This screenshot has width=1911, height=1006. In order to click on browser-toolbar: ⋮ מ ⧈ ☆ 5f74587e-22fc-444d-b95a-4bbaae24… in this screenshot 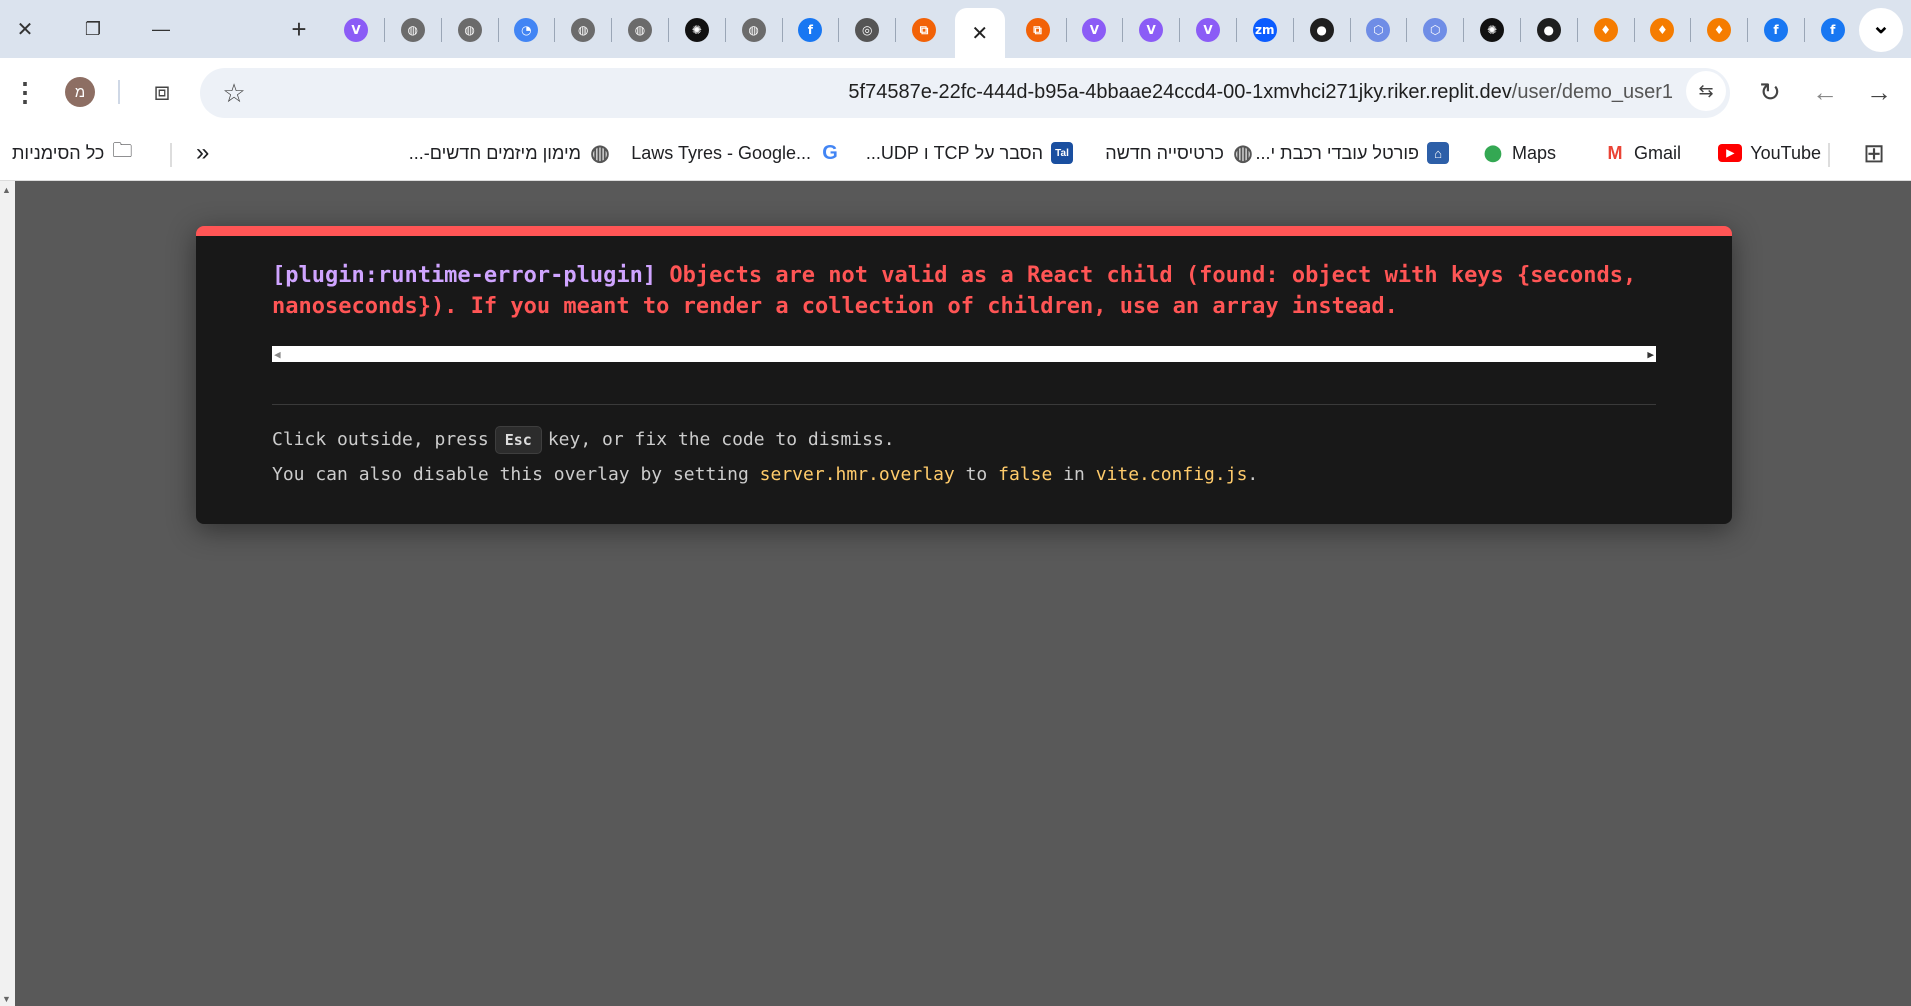, I will do `click(955, 92)`.